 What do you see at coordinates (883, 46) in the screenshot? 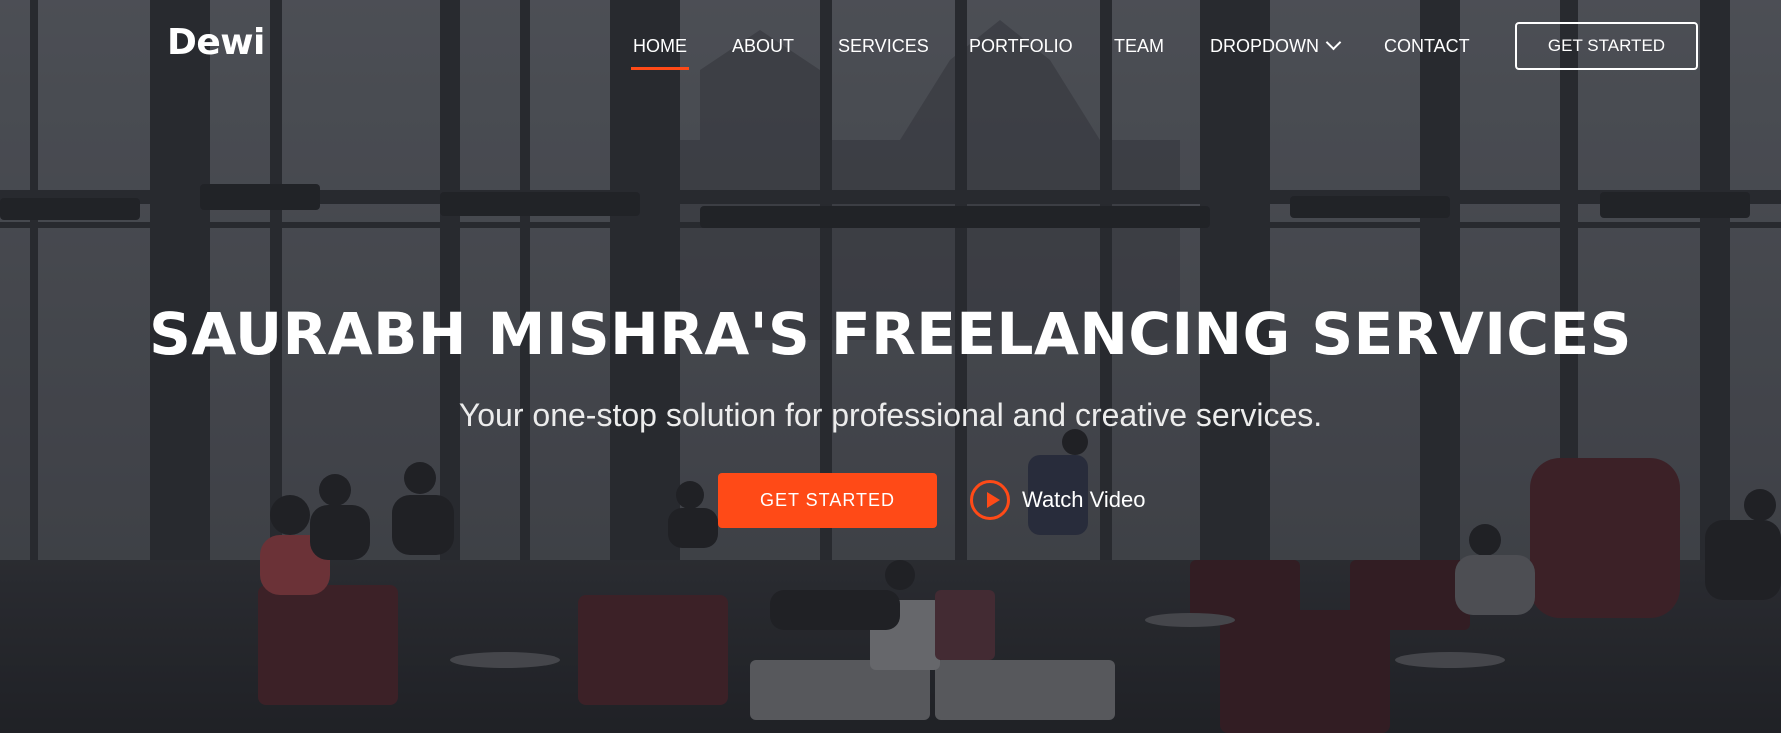
I see `nav-item-services: SERVICES` at bounding box center [883, 46].